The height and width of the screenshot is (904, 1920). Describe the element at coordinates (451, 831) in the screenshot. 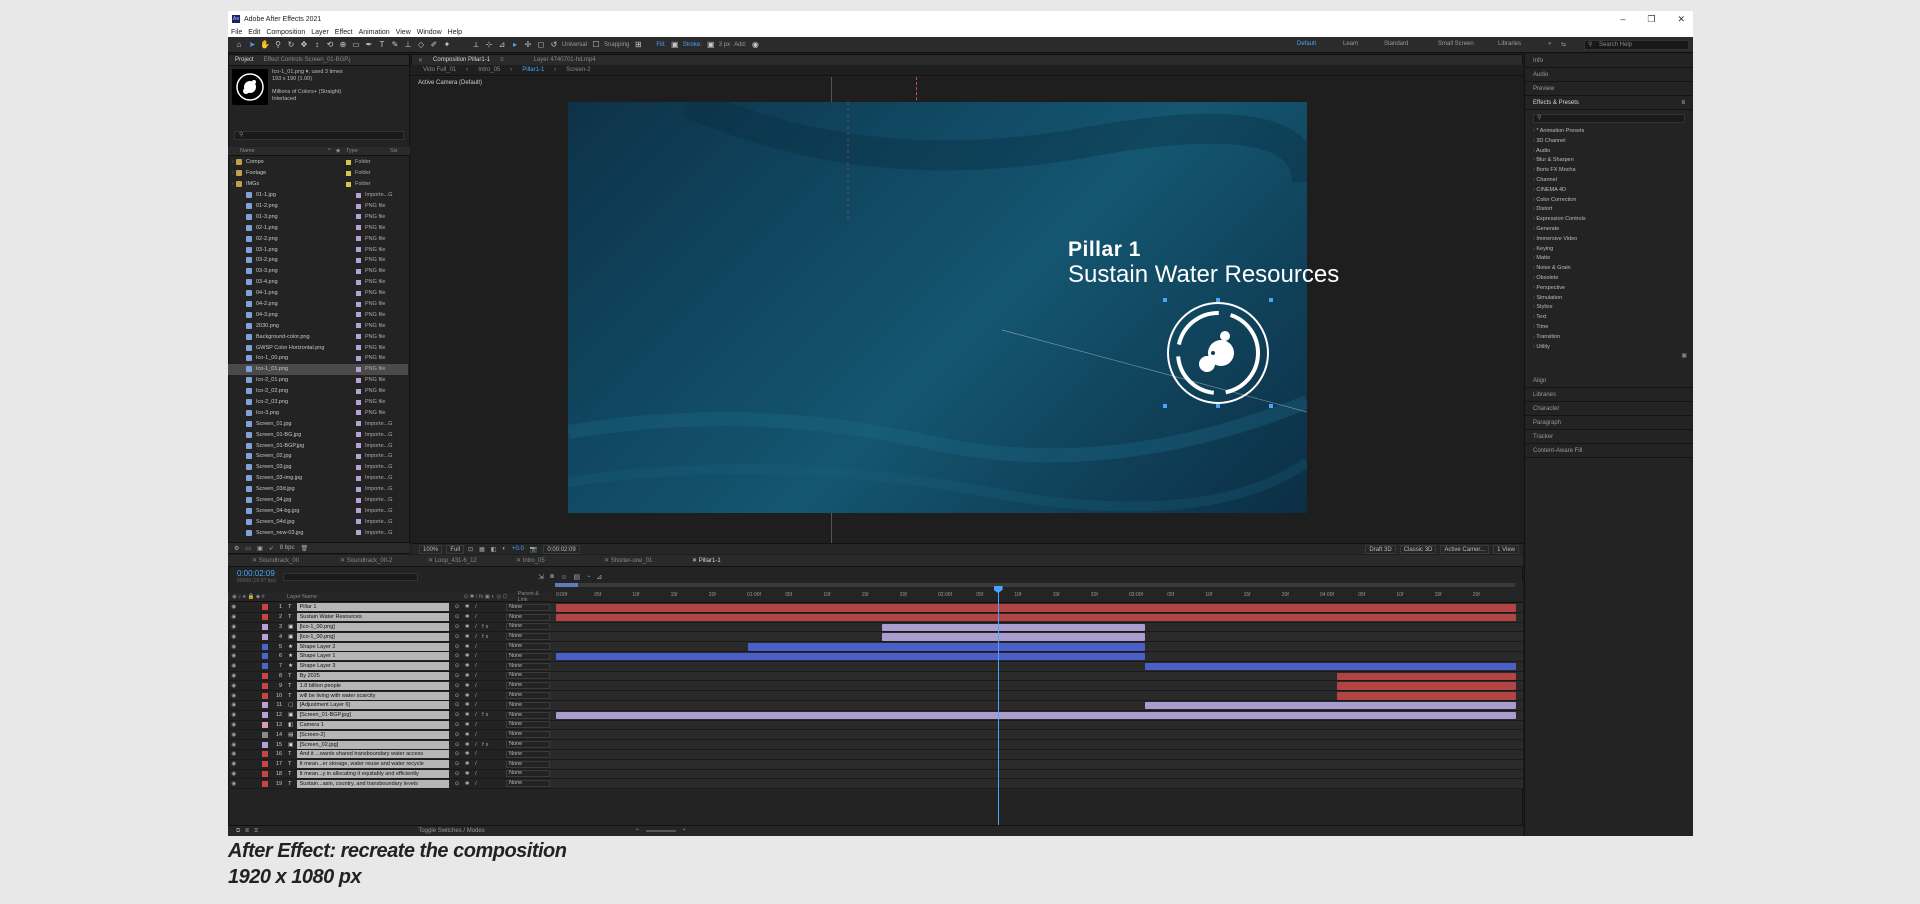

I see `toggle-switches-modes: Toggle Switches / Modes` at that location.